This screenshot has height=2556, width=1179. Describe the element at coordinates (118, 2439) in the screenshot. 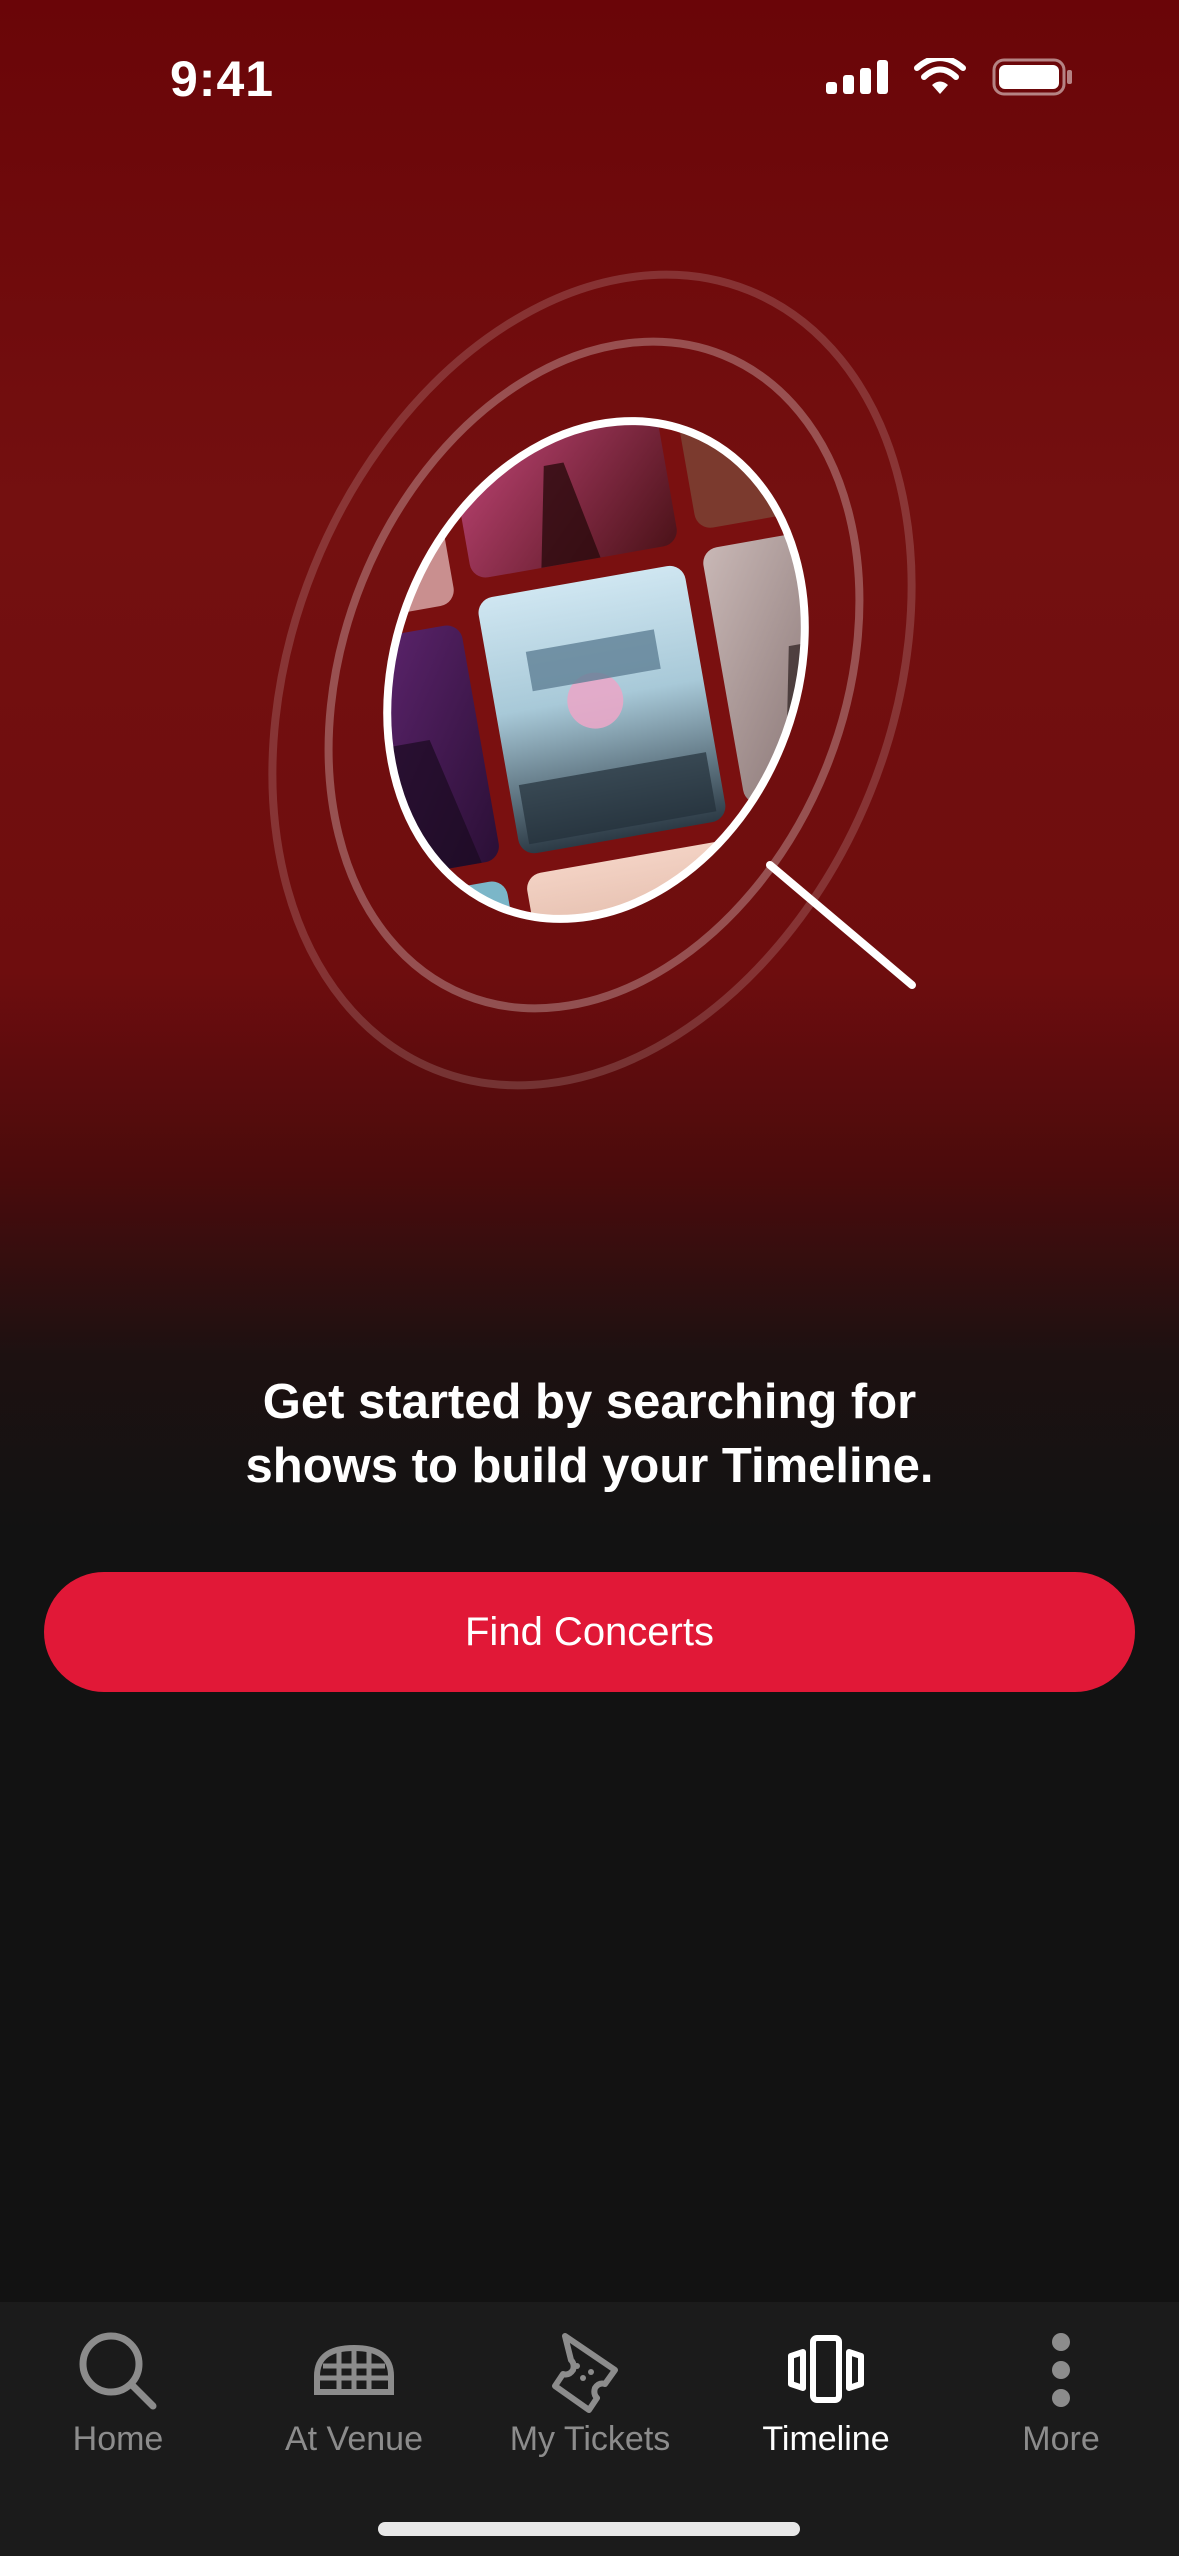

I see `tab-home-label: Home` at that location.